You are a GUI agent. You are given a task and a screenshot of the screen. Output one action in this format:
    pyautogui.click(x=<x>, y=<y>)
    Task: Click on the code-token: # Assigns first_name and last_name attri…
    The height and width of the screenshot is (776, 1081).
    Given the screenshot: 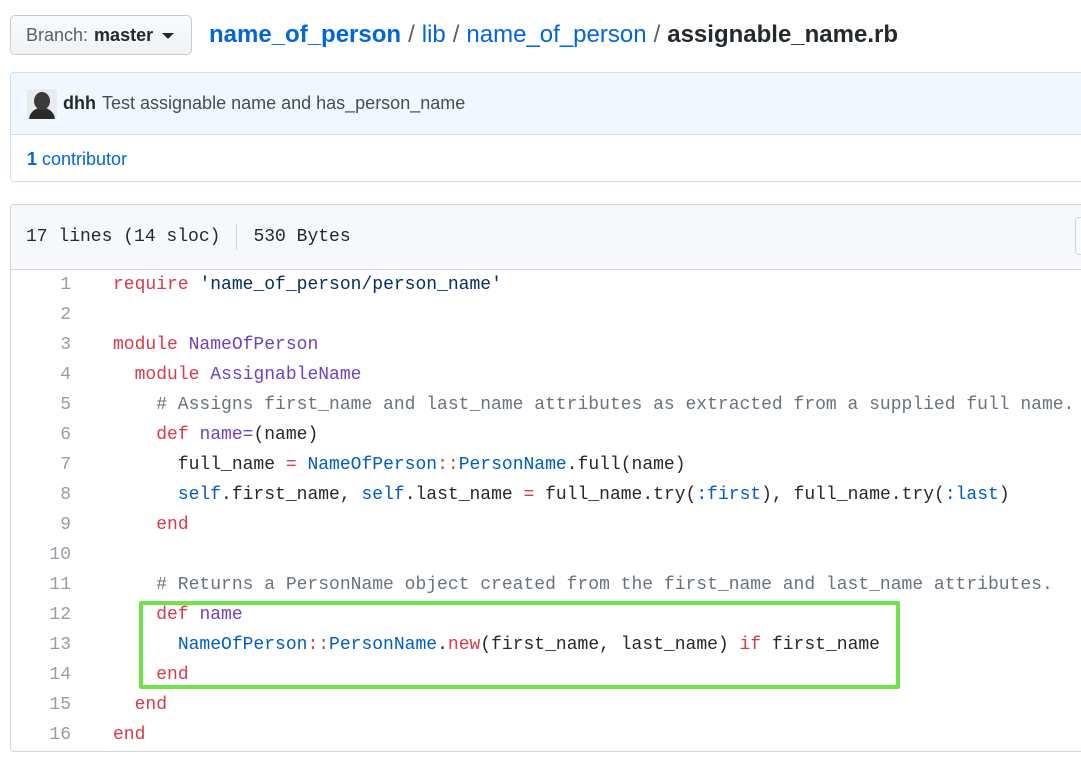 What is the action you would take?
    pyautogui.click(x=594, y=405)
    